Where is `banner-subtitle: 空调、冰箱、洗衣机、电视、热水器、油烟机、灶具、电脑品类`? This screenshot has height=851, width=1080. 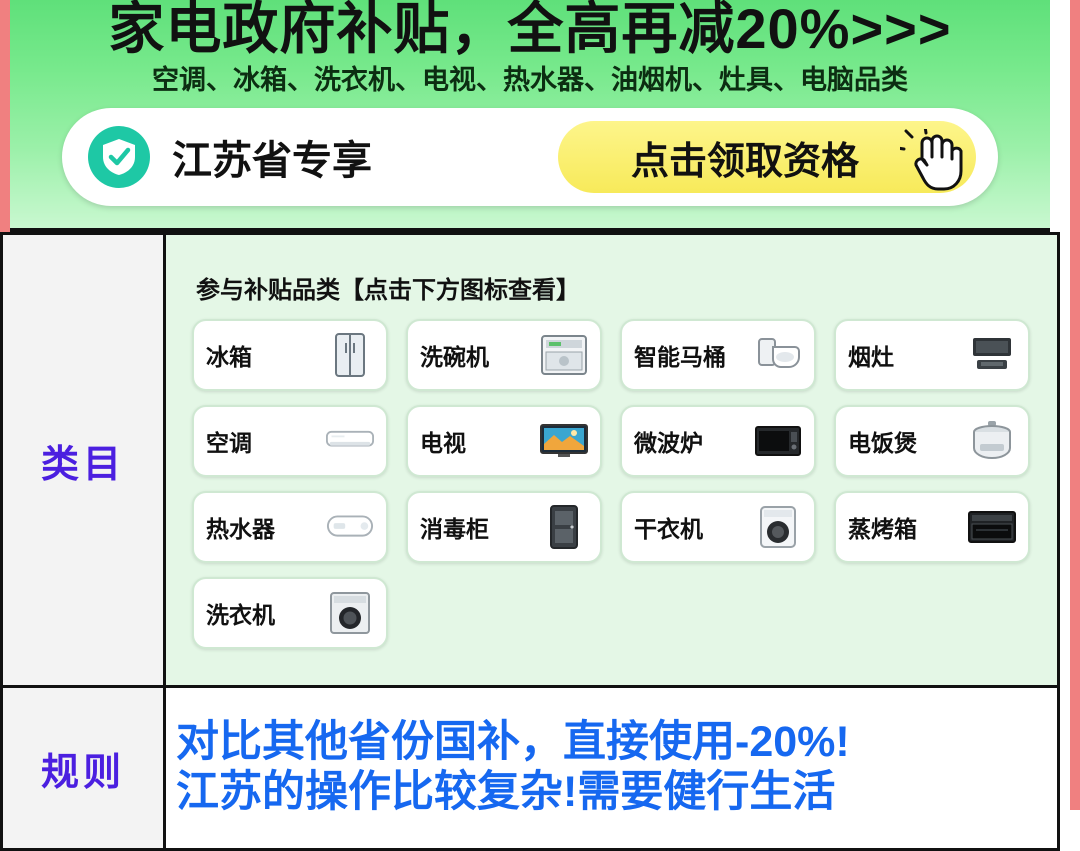
banner-subtitle: 空调、冰箱、洗衣机、电视、热水器、油烟机、灶具、电脑品类 is located at coordinates (530, 80).